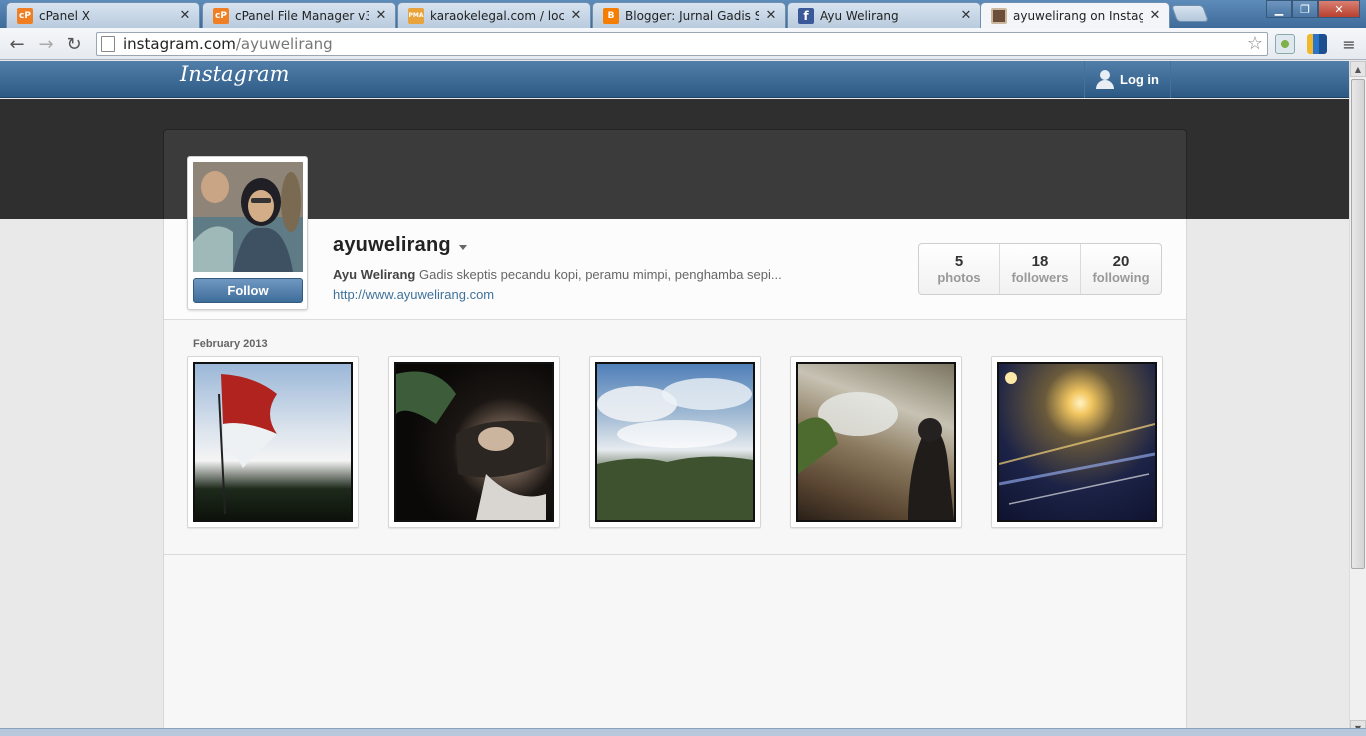 The height and width of the screenshot is (736, 1366). What do you see at coordinates (103, 15) in the screenshot?
I see `browser-tab-cpanel: cP cPanel X ✕` at bounding box center [103, 15].